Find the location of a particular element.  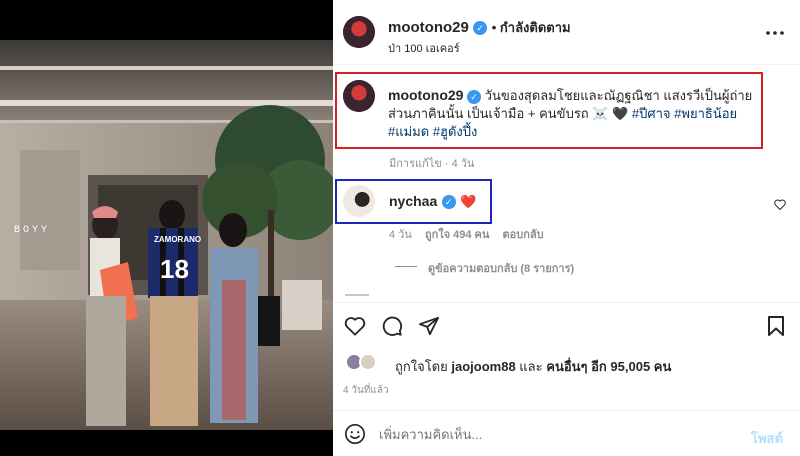

comment-likes-count: ถูกใจ 494 คน is located at coordinates (457, 235).